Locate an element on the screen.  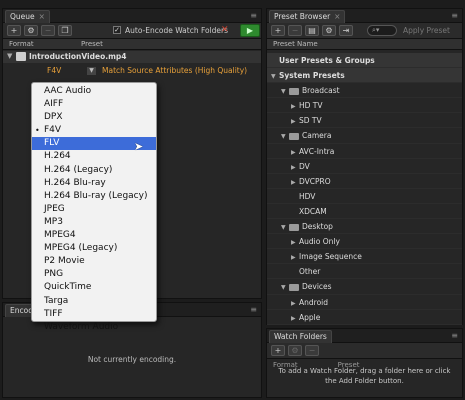
column-preset: Preset is located at coordinates (92, 44).